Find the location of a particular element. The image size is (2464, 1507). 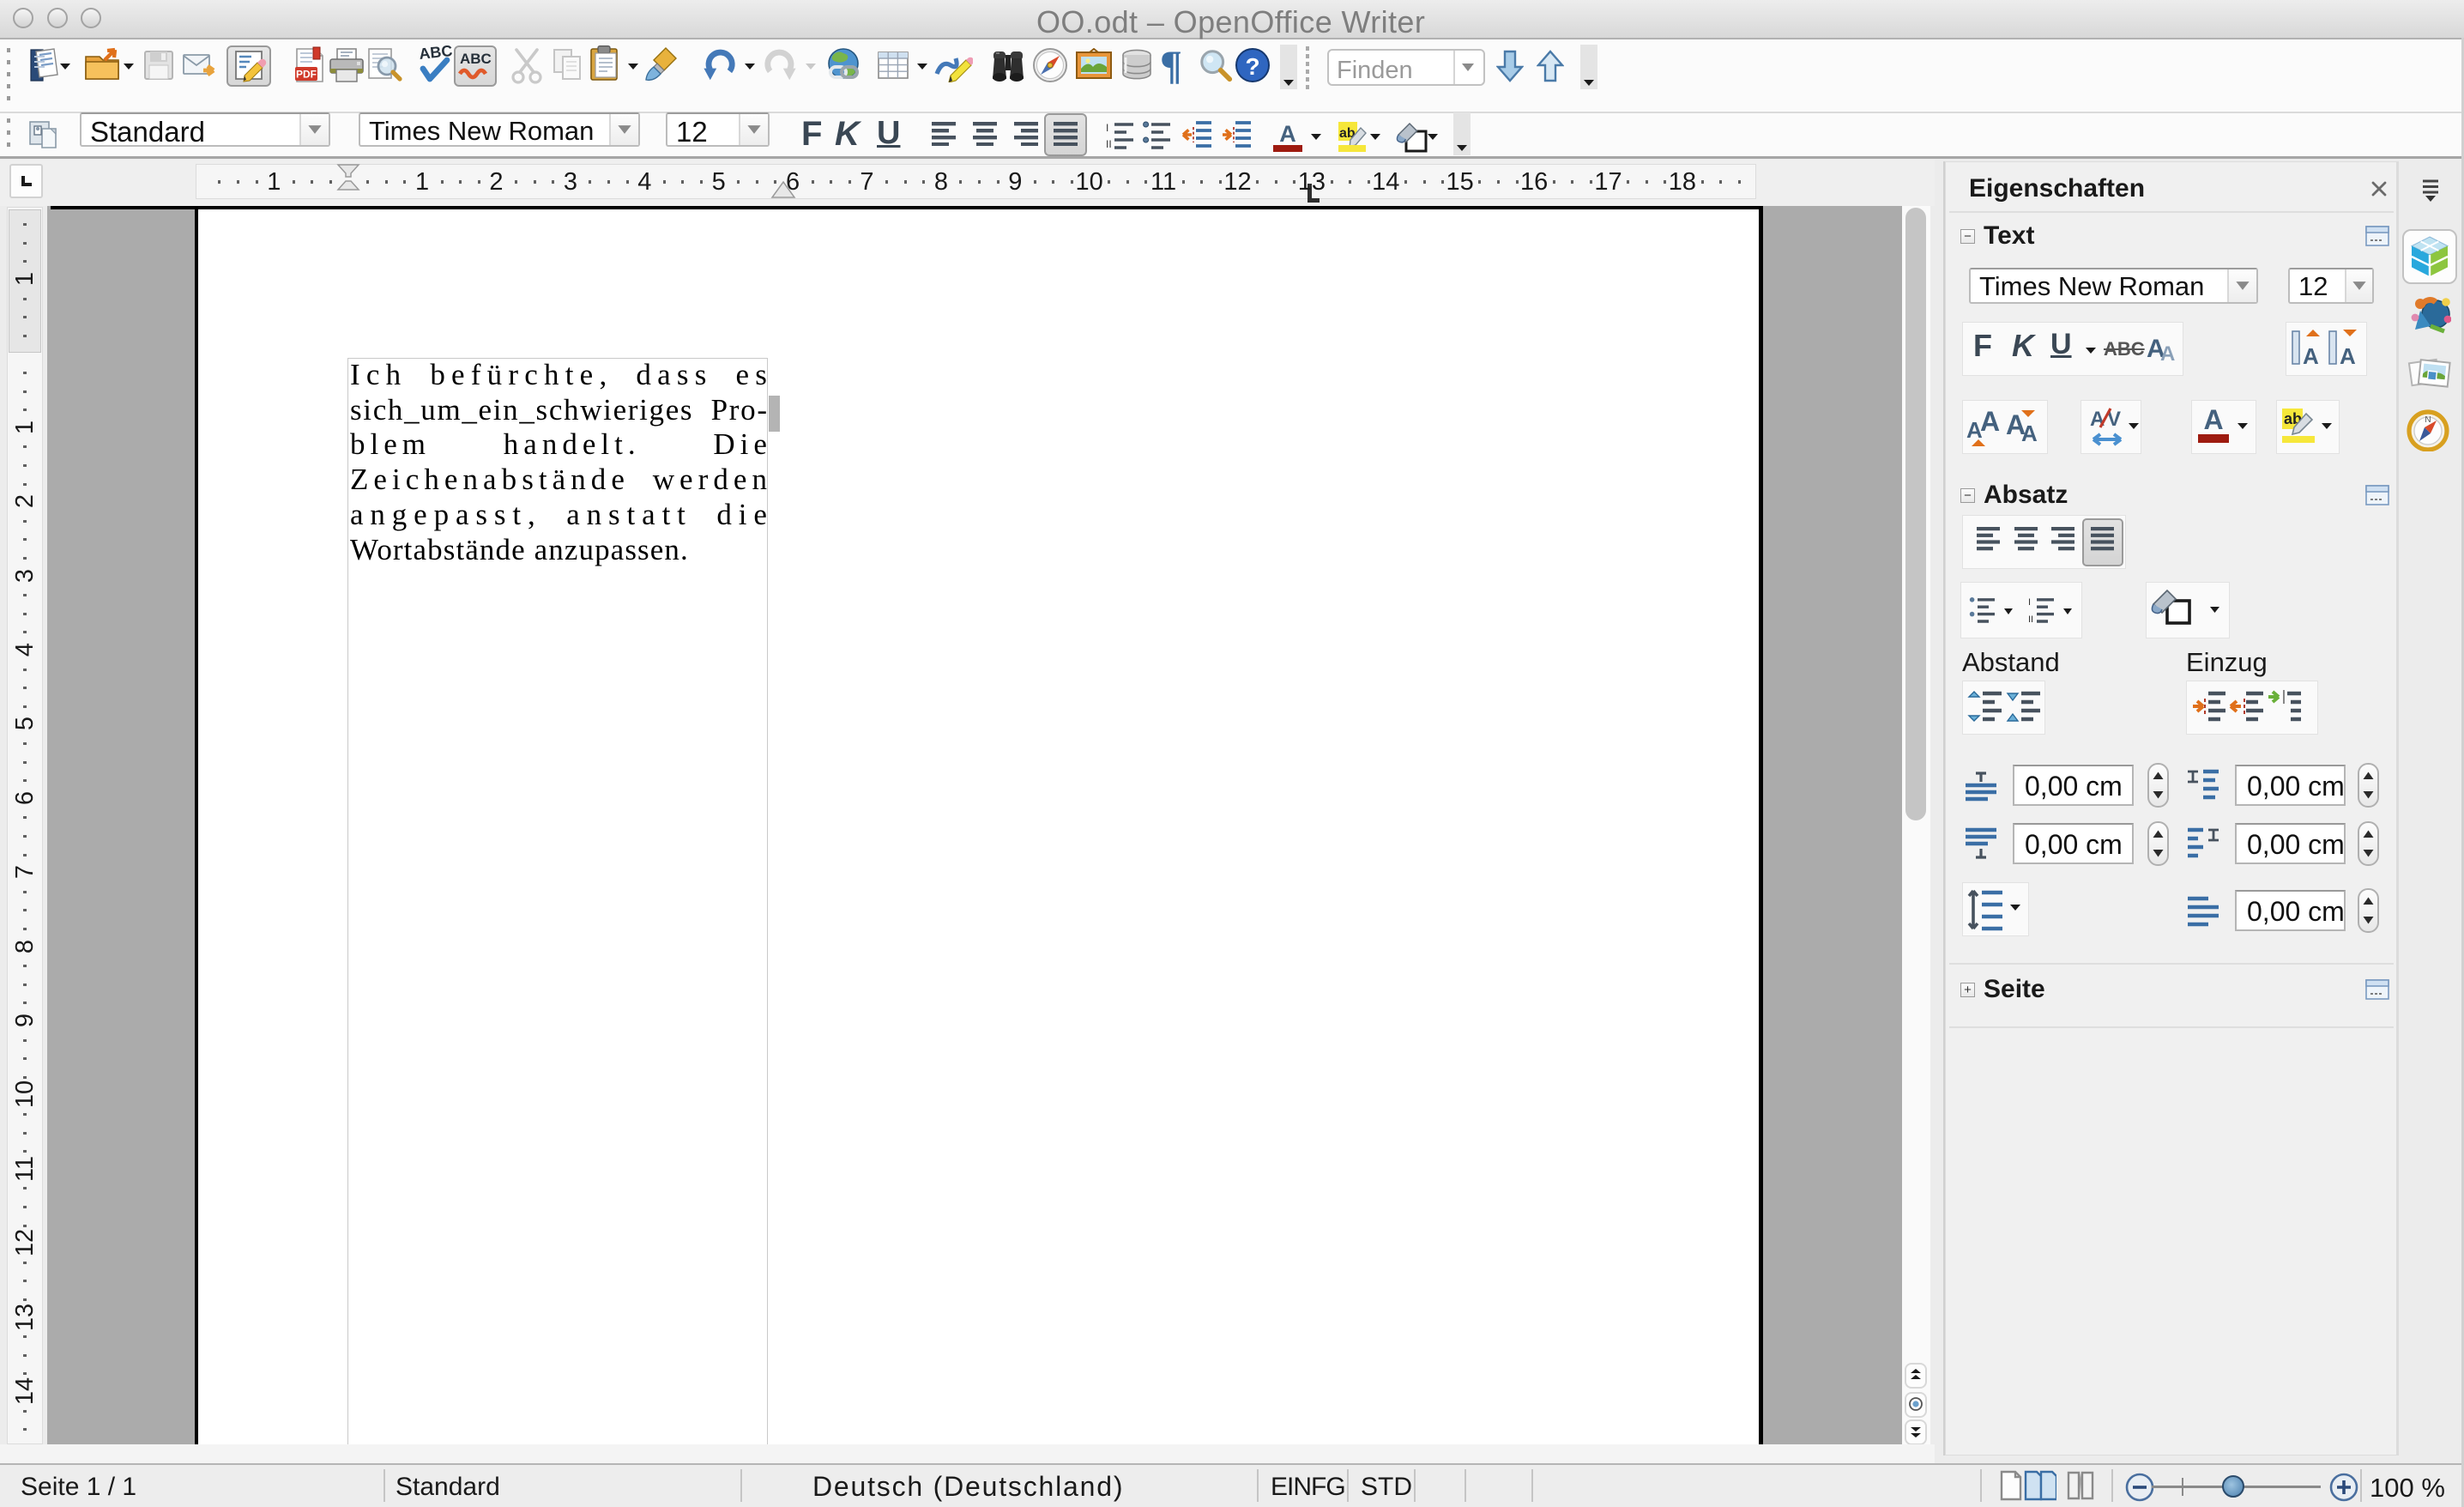

svg-text: ABC is located at coordinates (476, 59).